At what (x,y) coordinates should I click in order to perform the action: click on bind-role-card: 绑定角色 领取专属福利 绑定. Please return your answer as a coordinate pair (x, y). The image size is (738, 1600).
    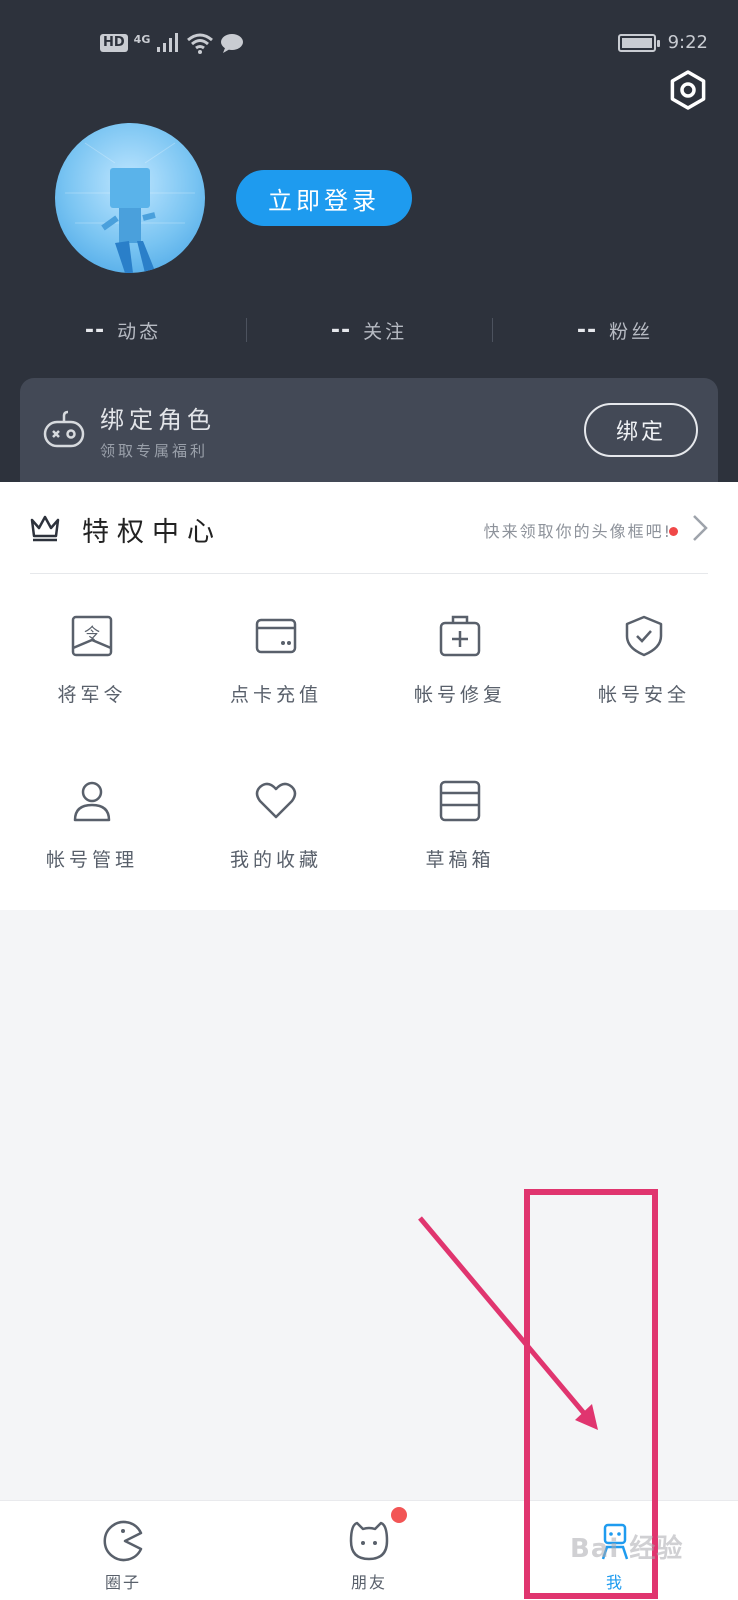
    Looking at the image, I should click on (369, 430).